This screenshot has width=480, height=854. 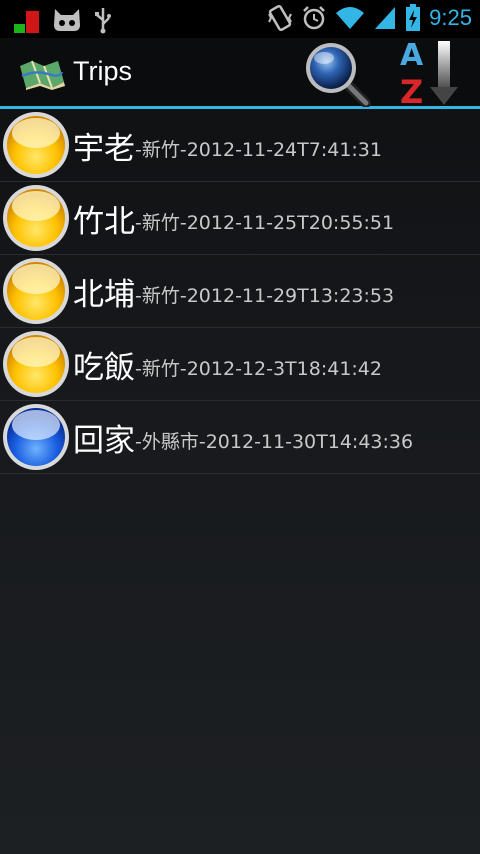 I want to click on trip-detail: -新竹-2012-12-3T18:41:42, so click(x=258, y=368).